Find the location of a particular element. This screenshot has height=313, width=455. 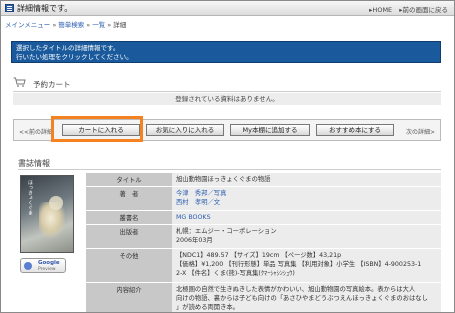

row-value: 今津 秀邦／写真 西村 孝明／文 is located at coordinates (306, 198).